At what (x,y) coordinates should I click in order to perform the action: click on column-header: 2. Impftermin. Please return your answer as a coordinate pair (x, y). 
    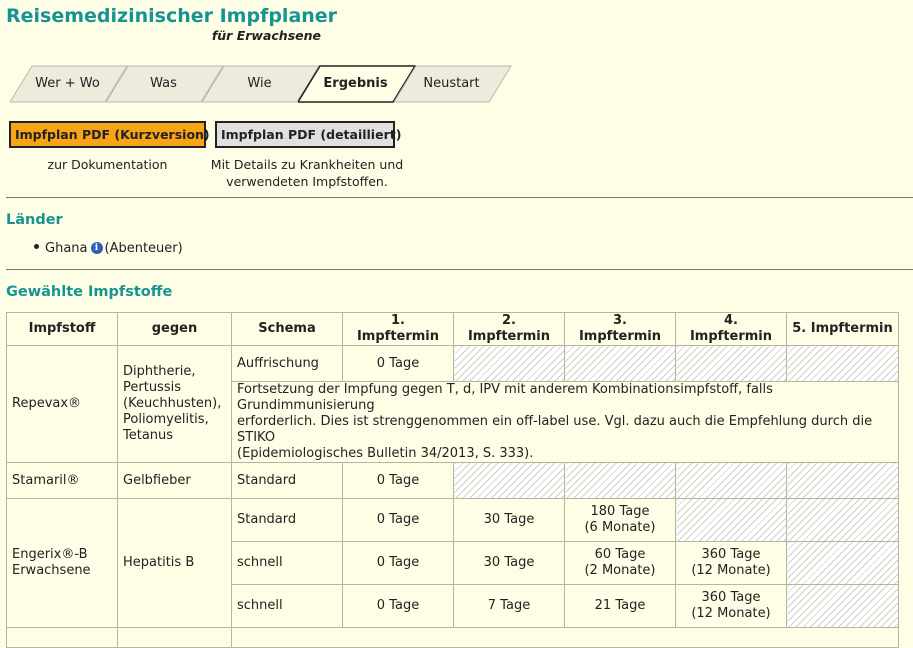
    Looking at the image, I should click on (509, 329).